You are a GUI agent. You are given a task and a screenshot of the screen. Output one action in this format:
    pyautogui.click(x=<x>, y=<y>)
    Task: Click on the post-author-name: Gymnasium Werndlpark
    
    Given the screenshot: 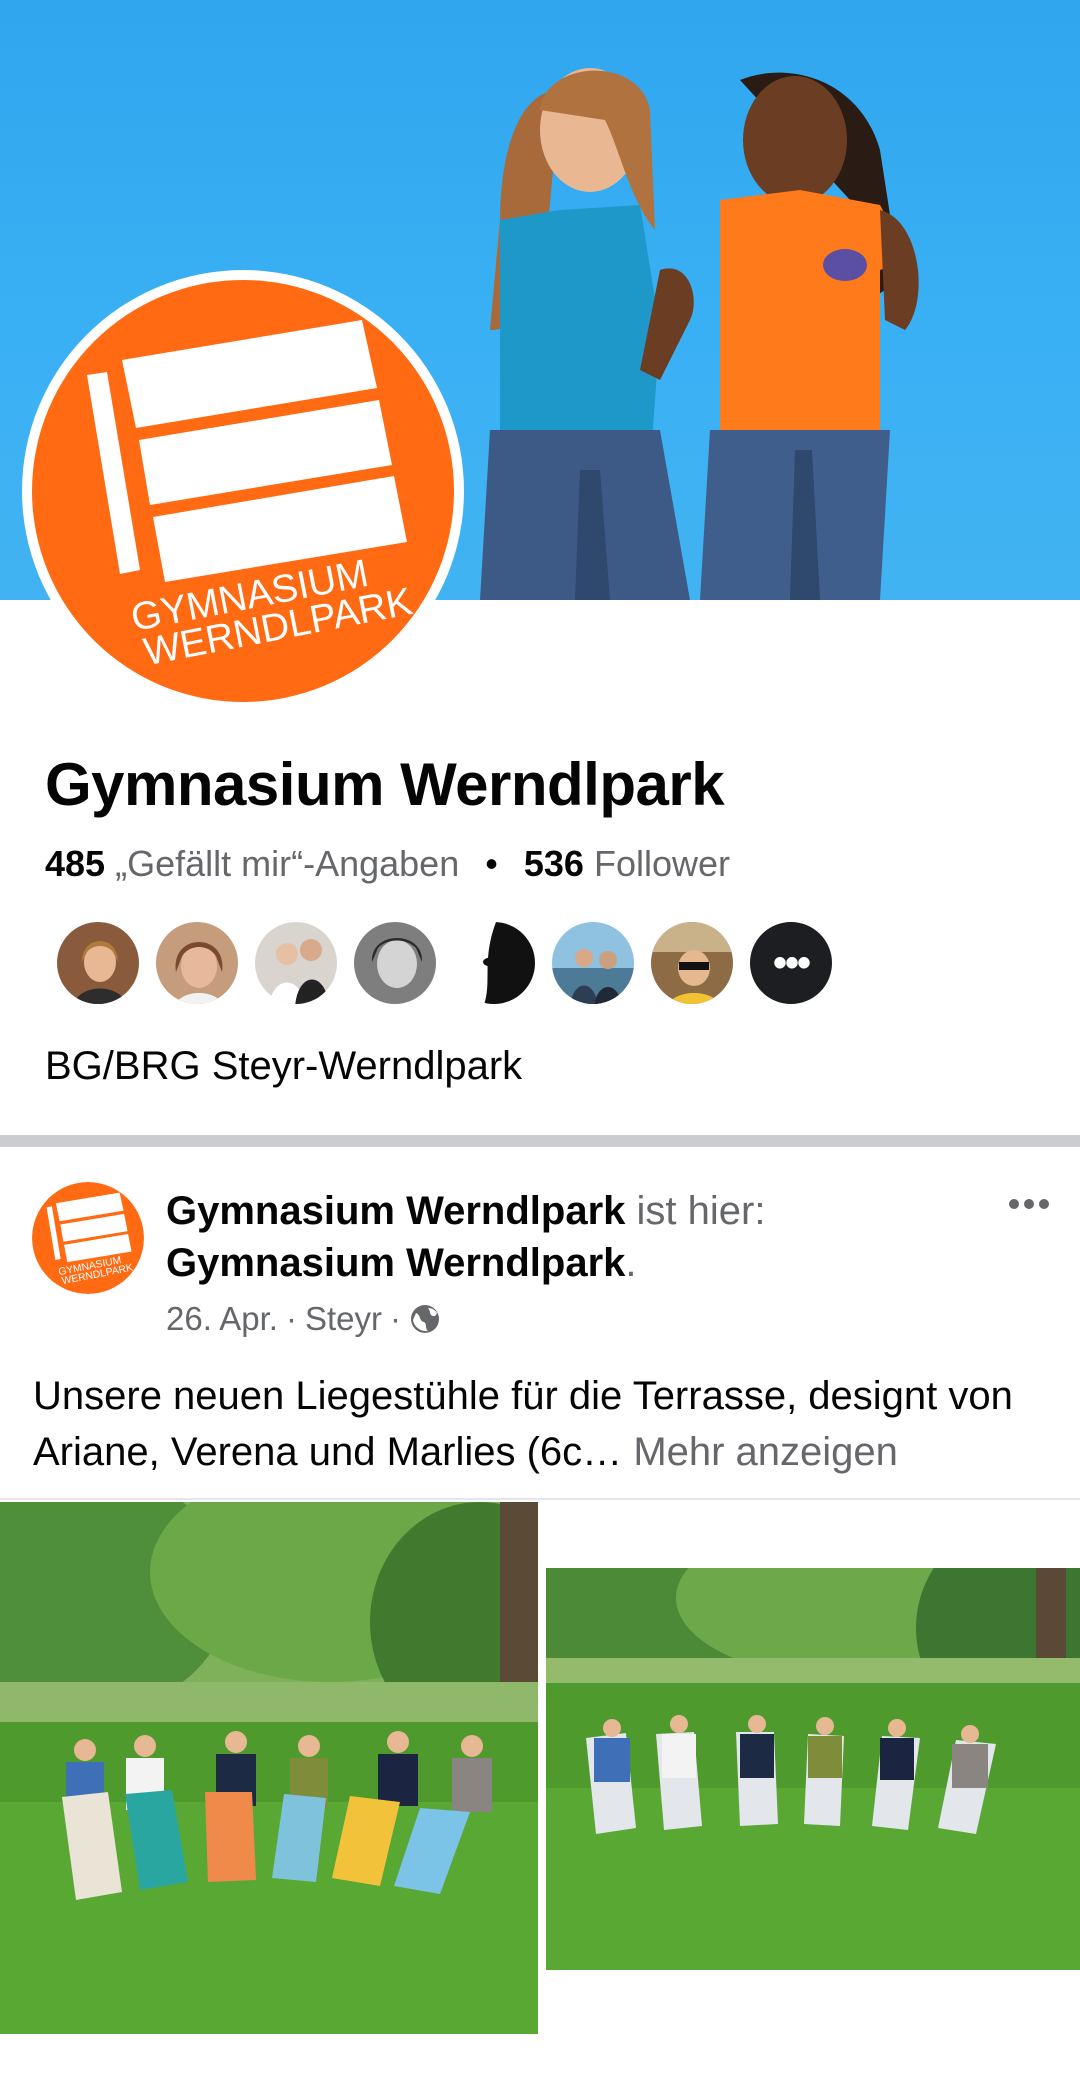 What is the action you would take?
    pyautogui.click(x=395, y=1211)
    